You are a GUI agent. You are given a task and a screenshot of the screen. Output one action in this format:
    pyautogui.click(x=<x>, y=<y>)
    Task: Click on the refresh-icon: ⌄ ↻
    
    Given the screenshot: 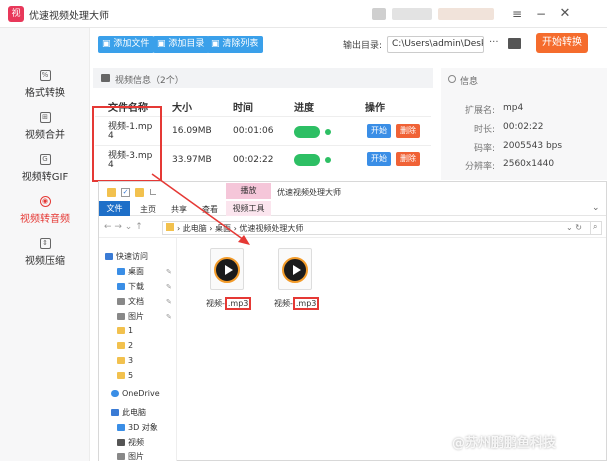 What is the action you would take?
    pyautogui.click(x=574, y=227)
    